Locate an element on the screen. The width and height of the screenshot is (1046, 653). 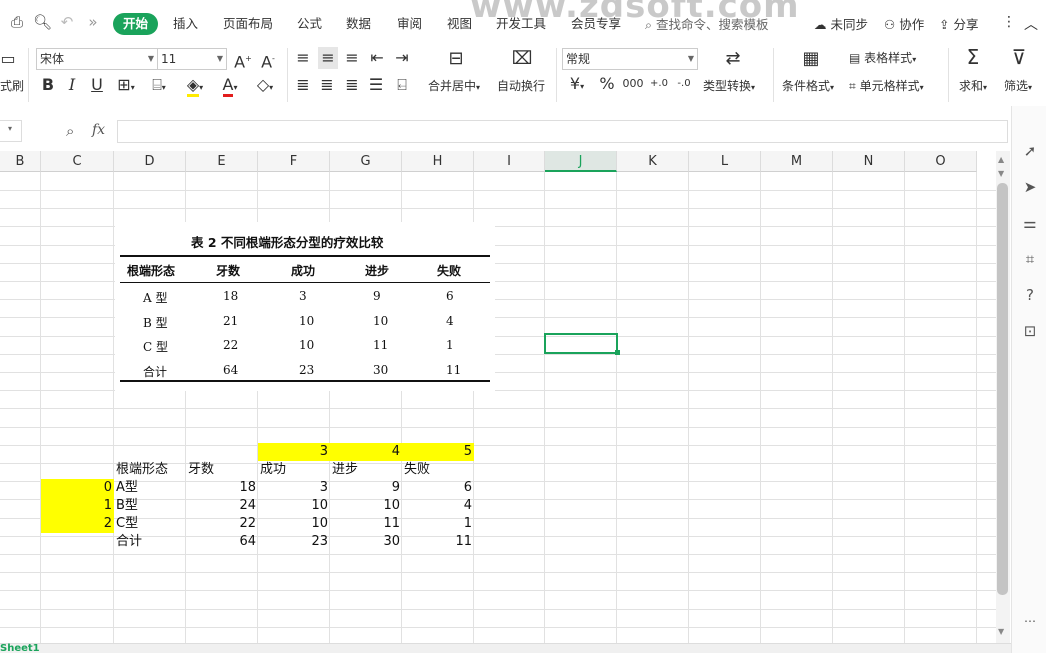
data-cell: 23 is located at coordinates (294, 542).